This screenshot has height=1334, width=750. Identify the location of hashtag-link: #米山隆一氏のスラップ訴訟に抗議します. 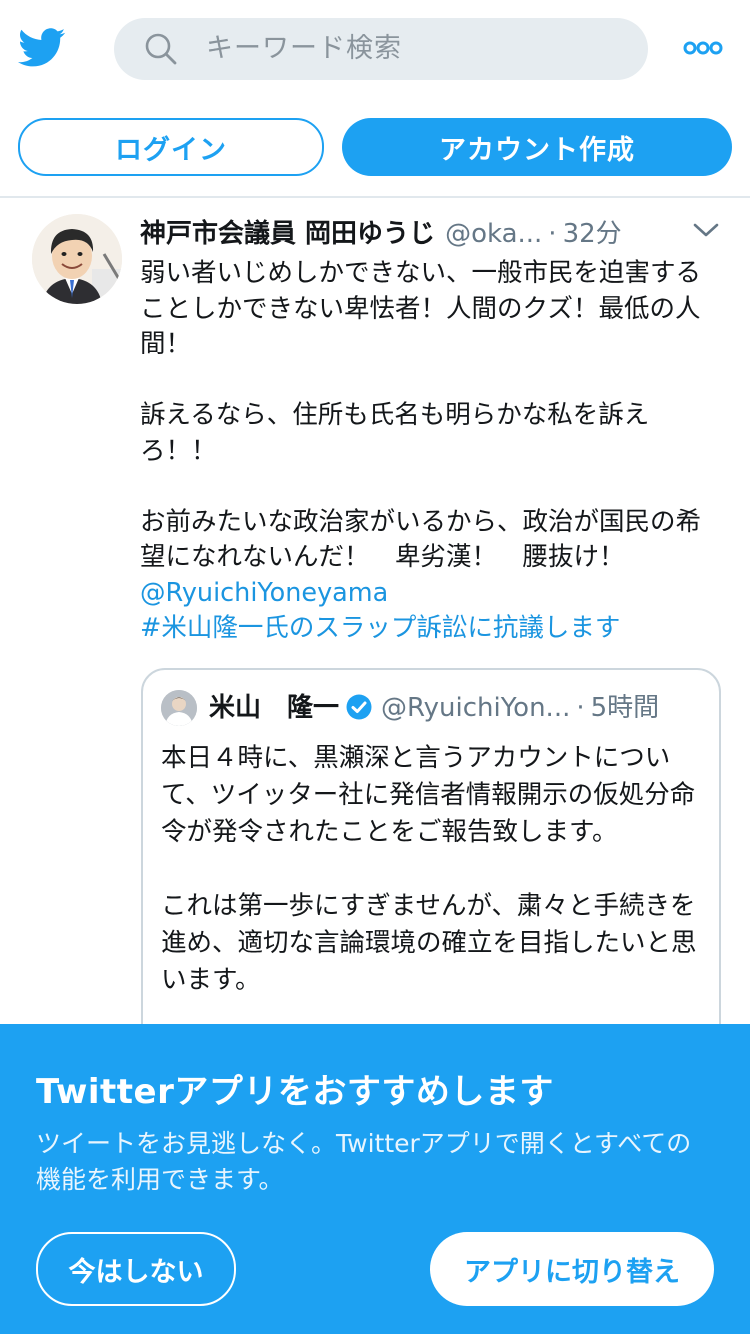
(380, 628).